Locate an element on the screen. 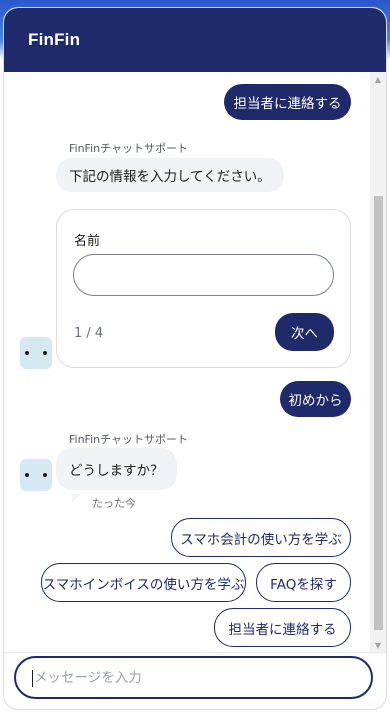 Image resolution: width=390 pixels, height=713 pixels. message-input is located at coordinates (193, 677).